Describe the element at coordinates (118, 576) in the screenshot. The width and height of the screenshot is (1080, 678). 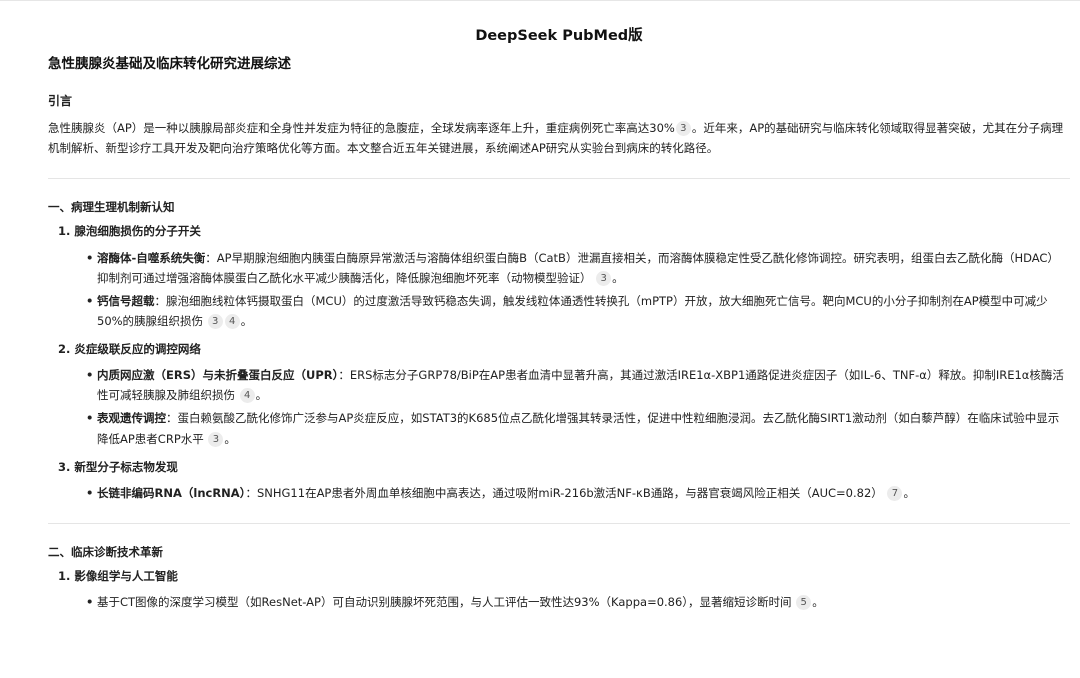
I see `subsection-heading: 1. 影像组学与人工智能` at that location.